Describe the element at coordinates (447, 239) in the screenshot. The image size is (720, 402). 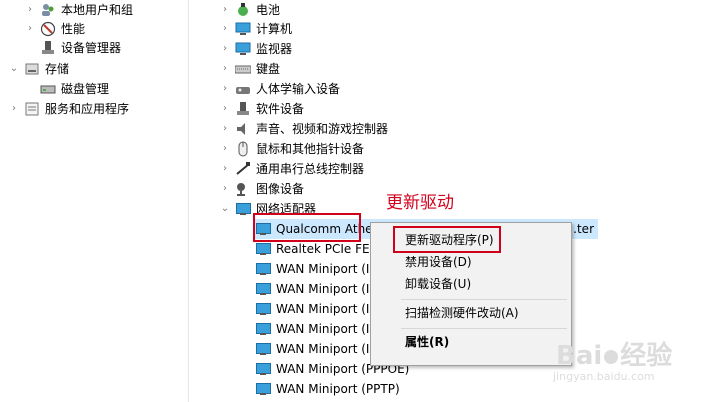
I see `highlight-box-update-driver` at that location.